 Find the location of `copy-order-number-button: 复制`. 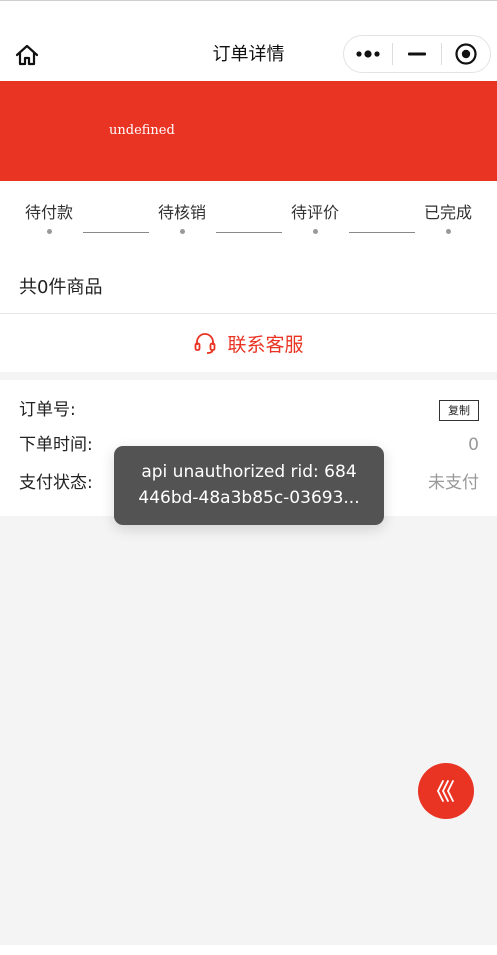

copy-order-number-button: 复制 is located at coordinates (459, 410).